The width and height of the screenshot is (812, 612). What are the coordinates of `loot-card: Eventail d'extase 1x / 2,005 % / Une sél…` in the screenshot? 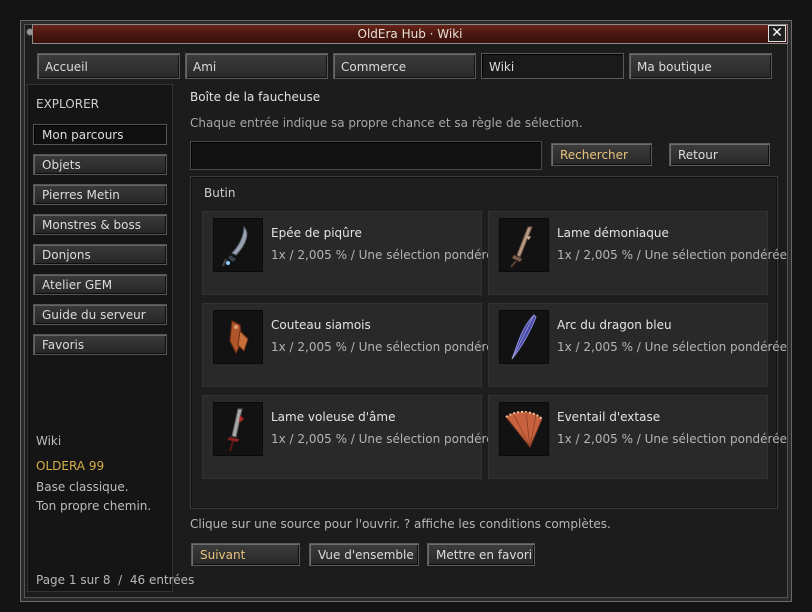 It's located at (637, 437).